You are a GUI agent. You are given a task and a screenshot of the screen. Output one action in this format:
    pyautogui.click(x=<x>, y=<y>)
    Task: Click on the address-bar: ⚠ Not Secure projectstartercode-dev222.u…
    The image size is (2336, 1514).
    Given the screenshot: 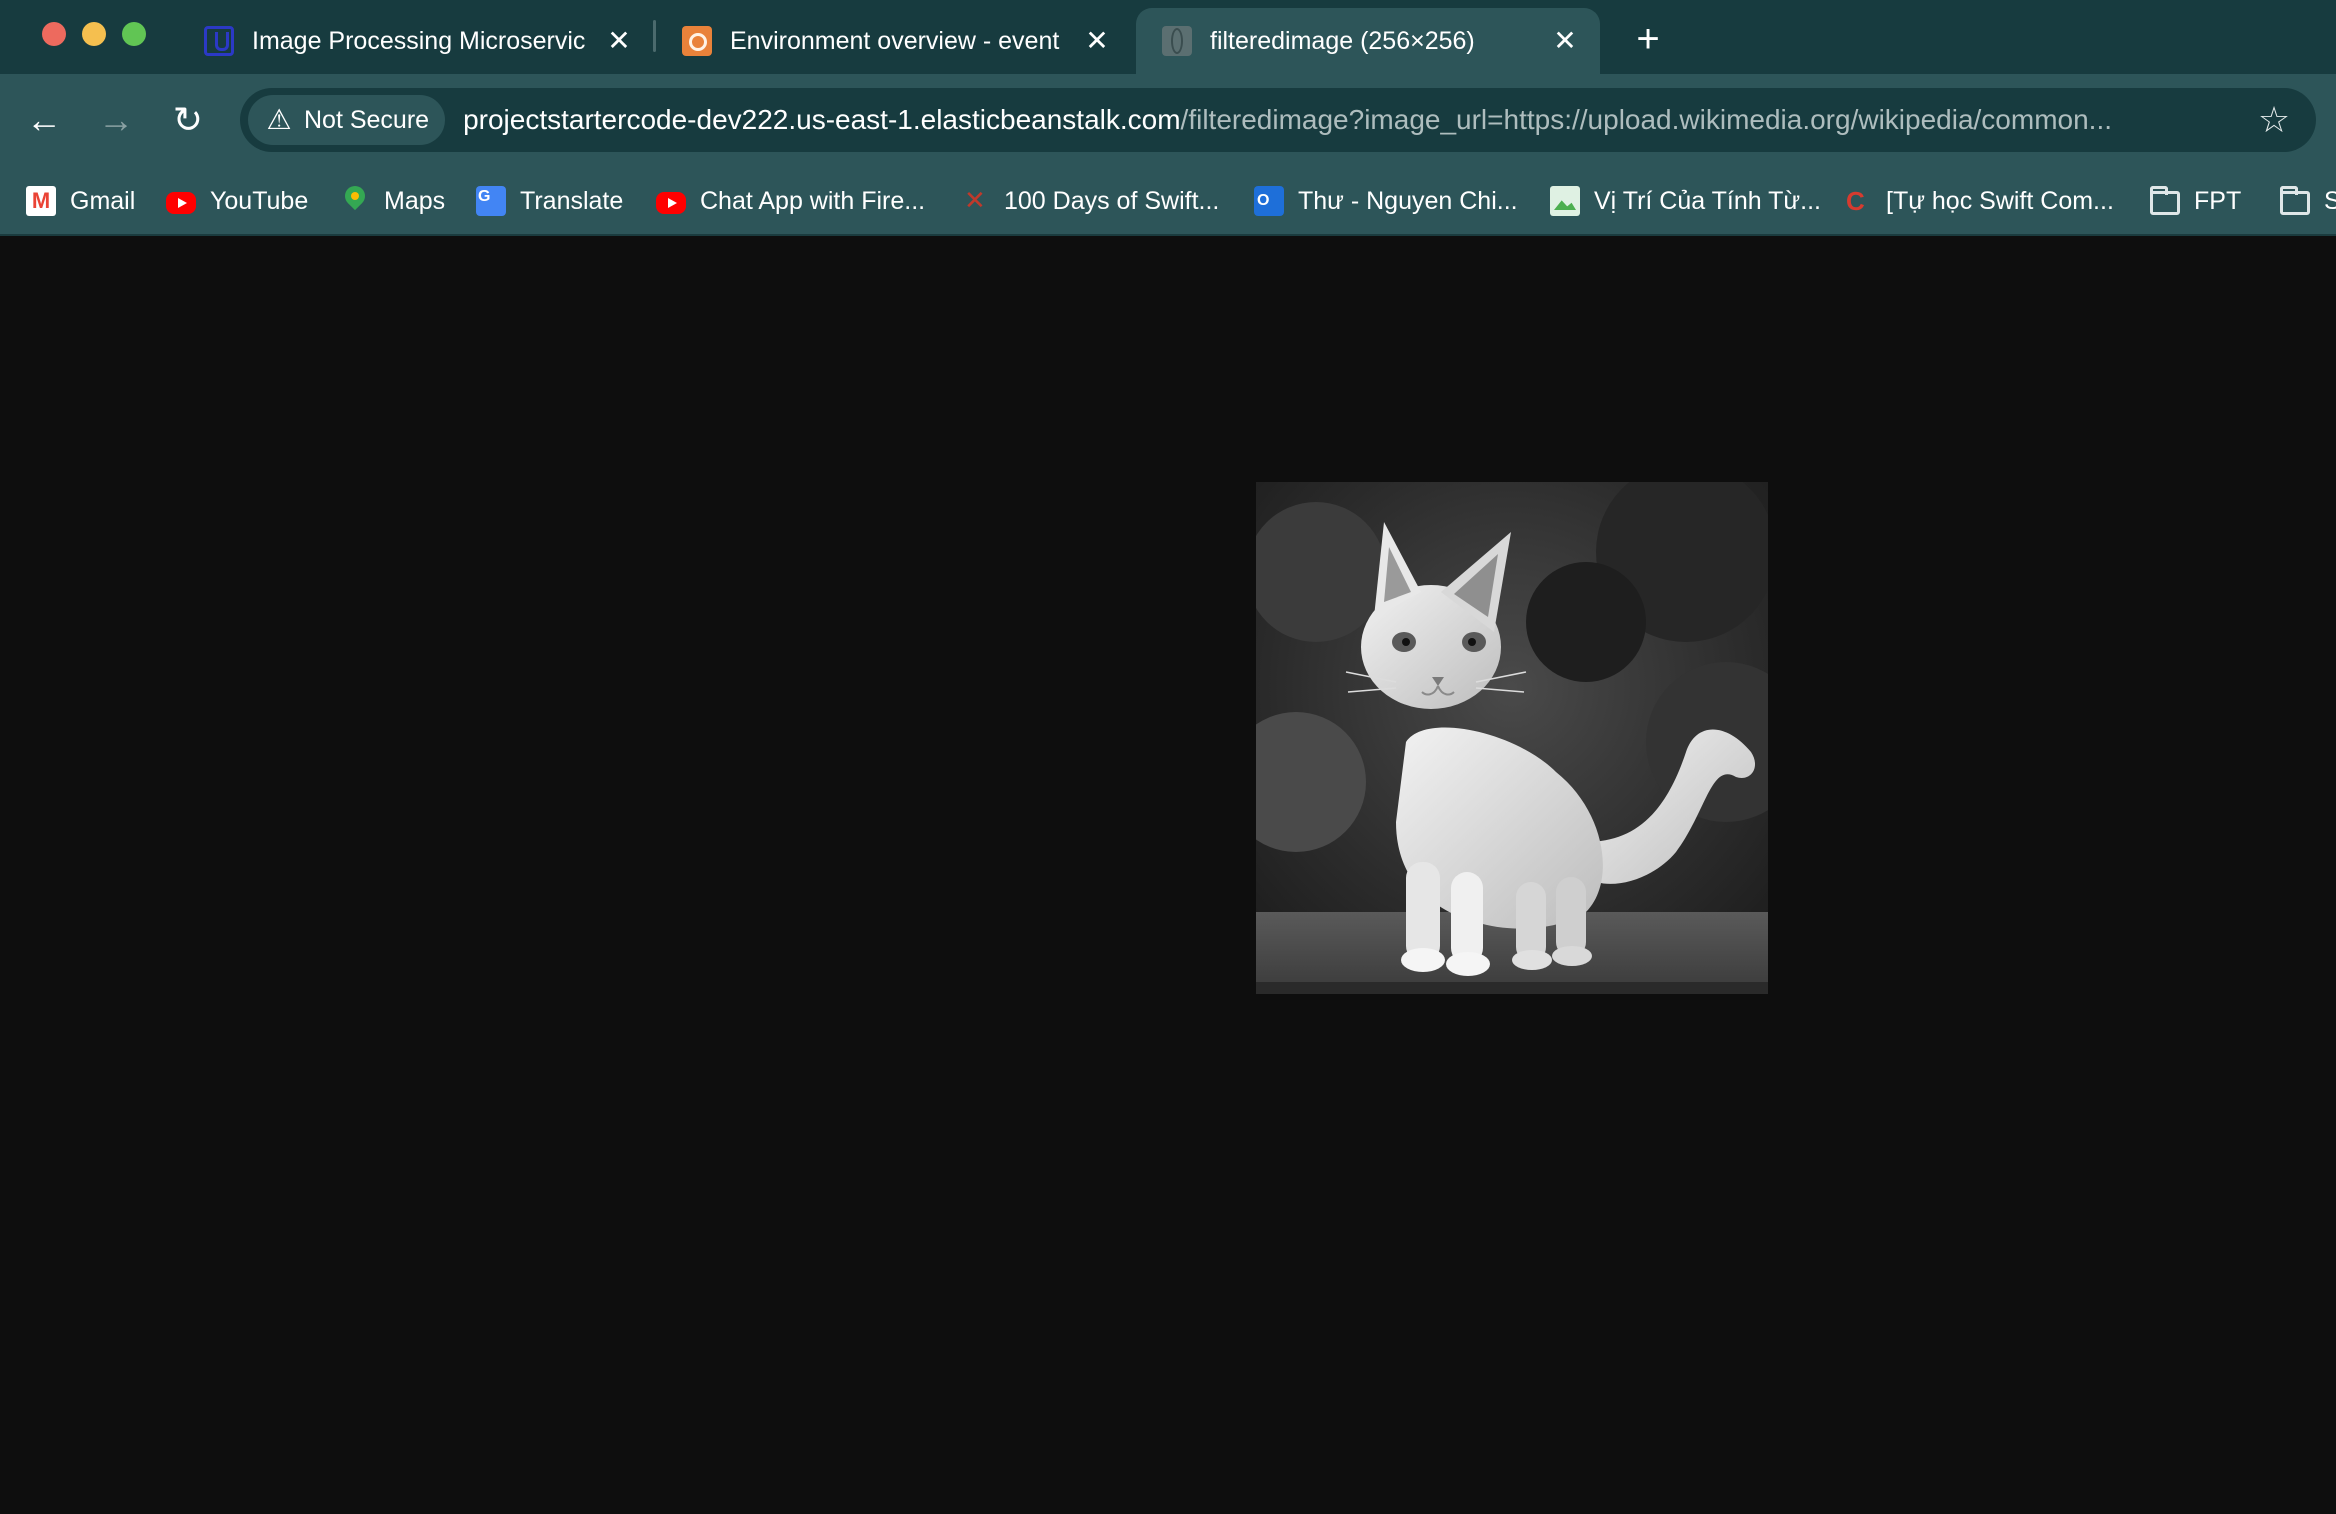 What is the action you would take?
    pyautogui.click(x=1278, y=120)
    